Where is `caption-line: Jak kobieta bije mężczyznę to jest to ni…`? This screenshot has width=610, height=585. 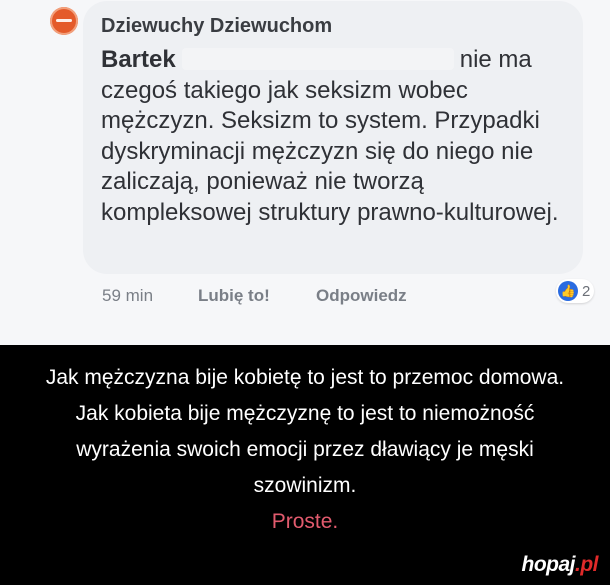
caption-line: Jak kobieta bije mężczyznę to jest to ni… is located at coordinates (305, 413).